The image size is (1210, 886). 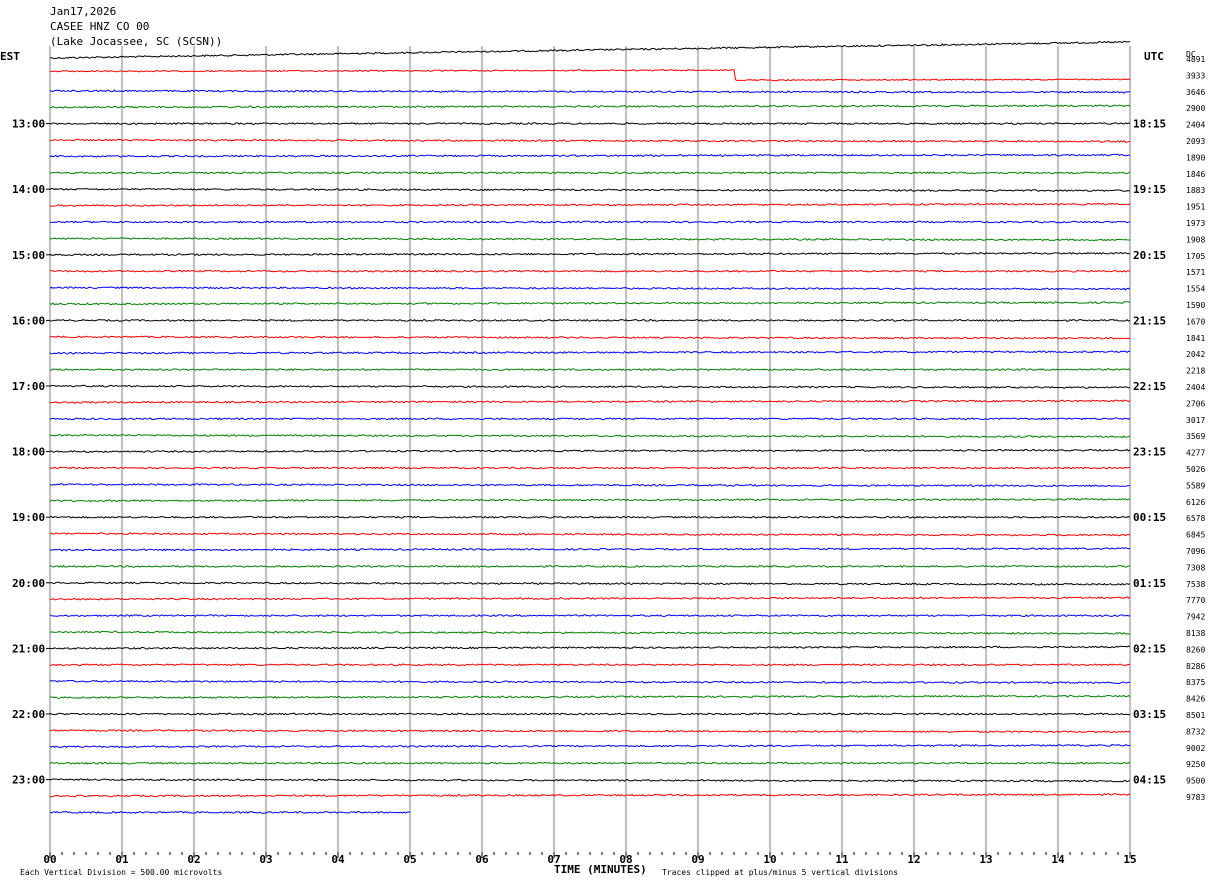 What do you see at coordinates (122, 859) in the screenshot?
I see `x-tick-label: 01` at bounding box center [122, 859].